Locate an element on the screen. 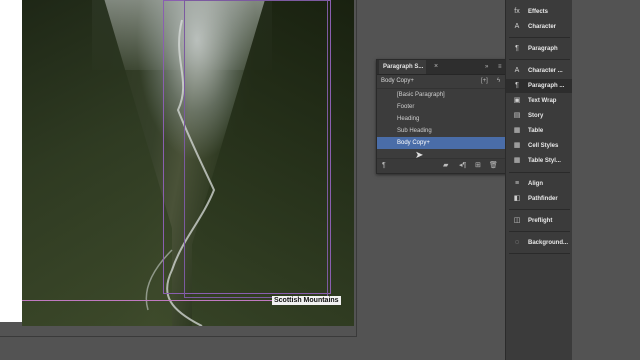  collapse-icon: » is located at coordinates (486, 67).